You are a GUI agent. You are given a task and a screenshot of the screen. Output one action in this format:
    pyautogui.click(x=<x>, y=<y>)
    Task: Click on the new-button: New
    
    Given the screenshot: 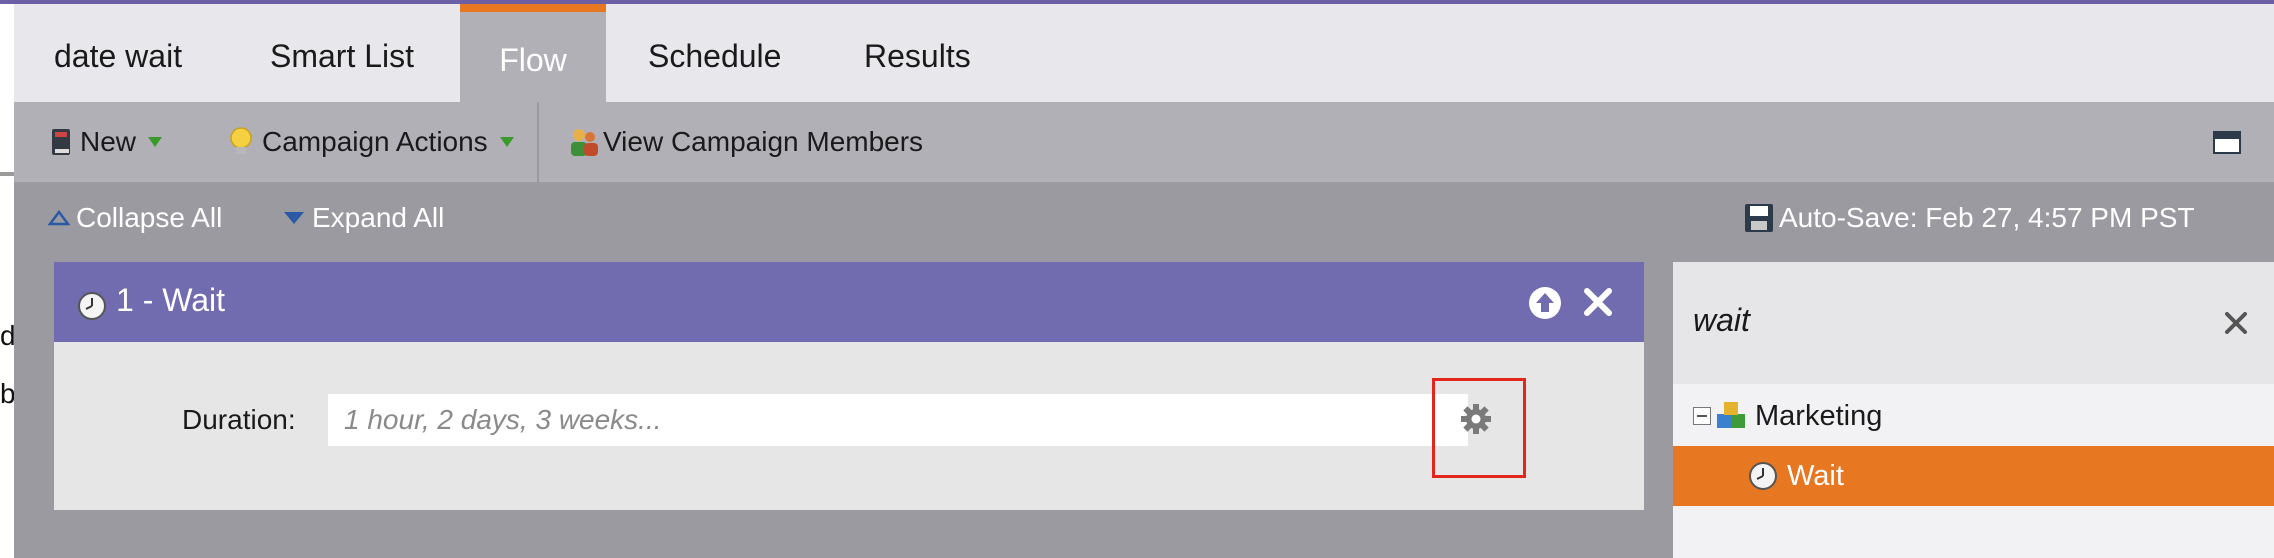 What is the action you would take?
    pyautogui.click(x=106, y=142)
    